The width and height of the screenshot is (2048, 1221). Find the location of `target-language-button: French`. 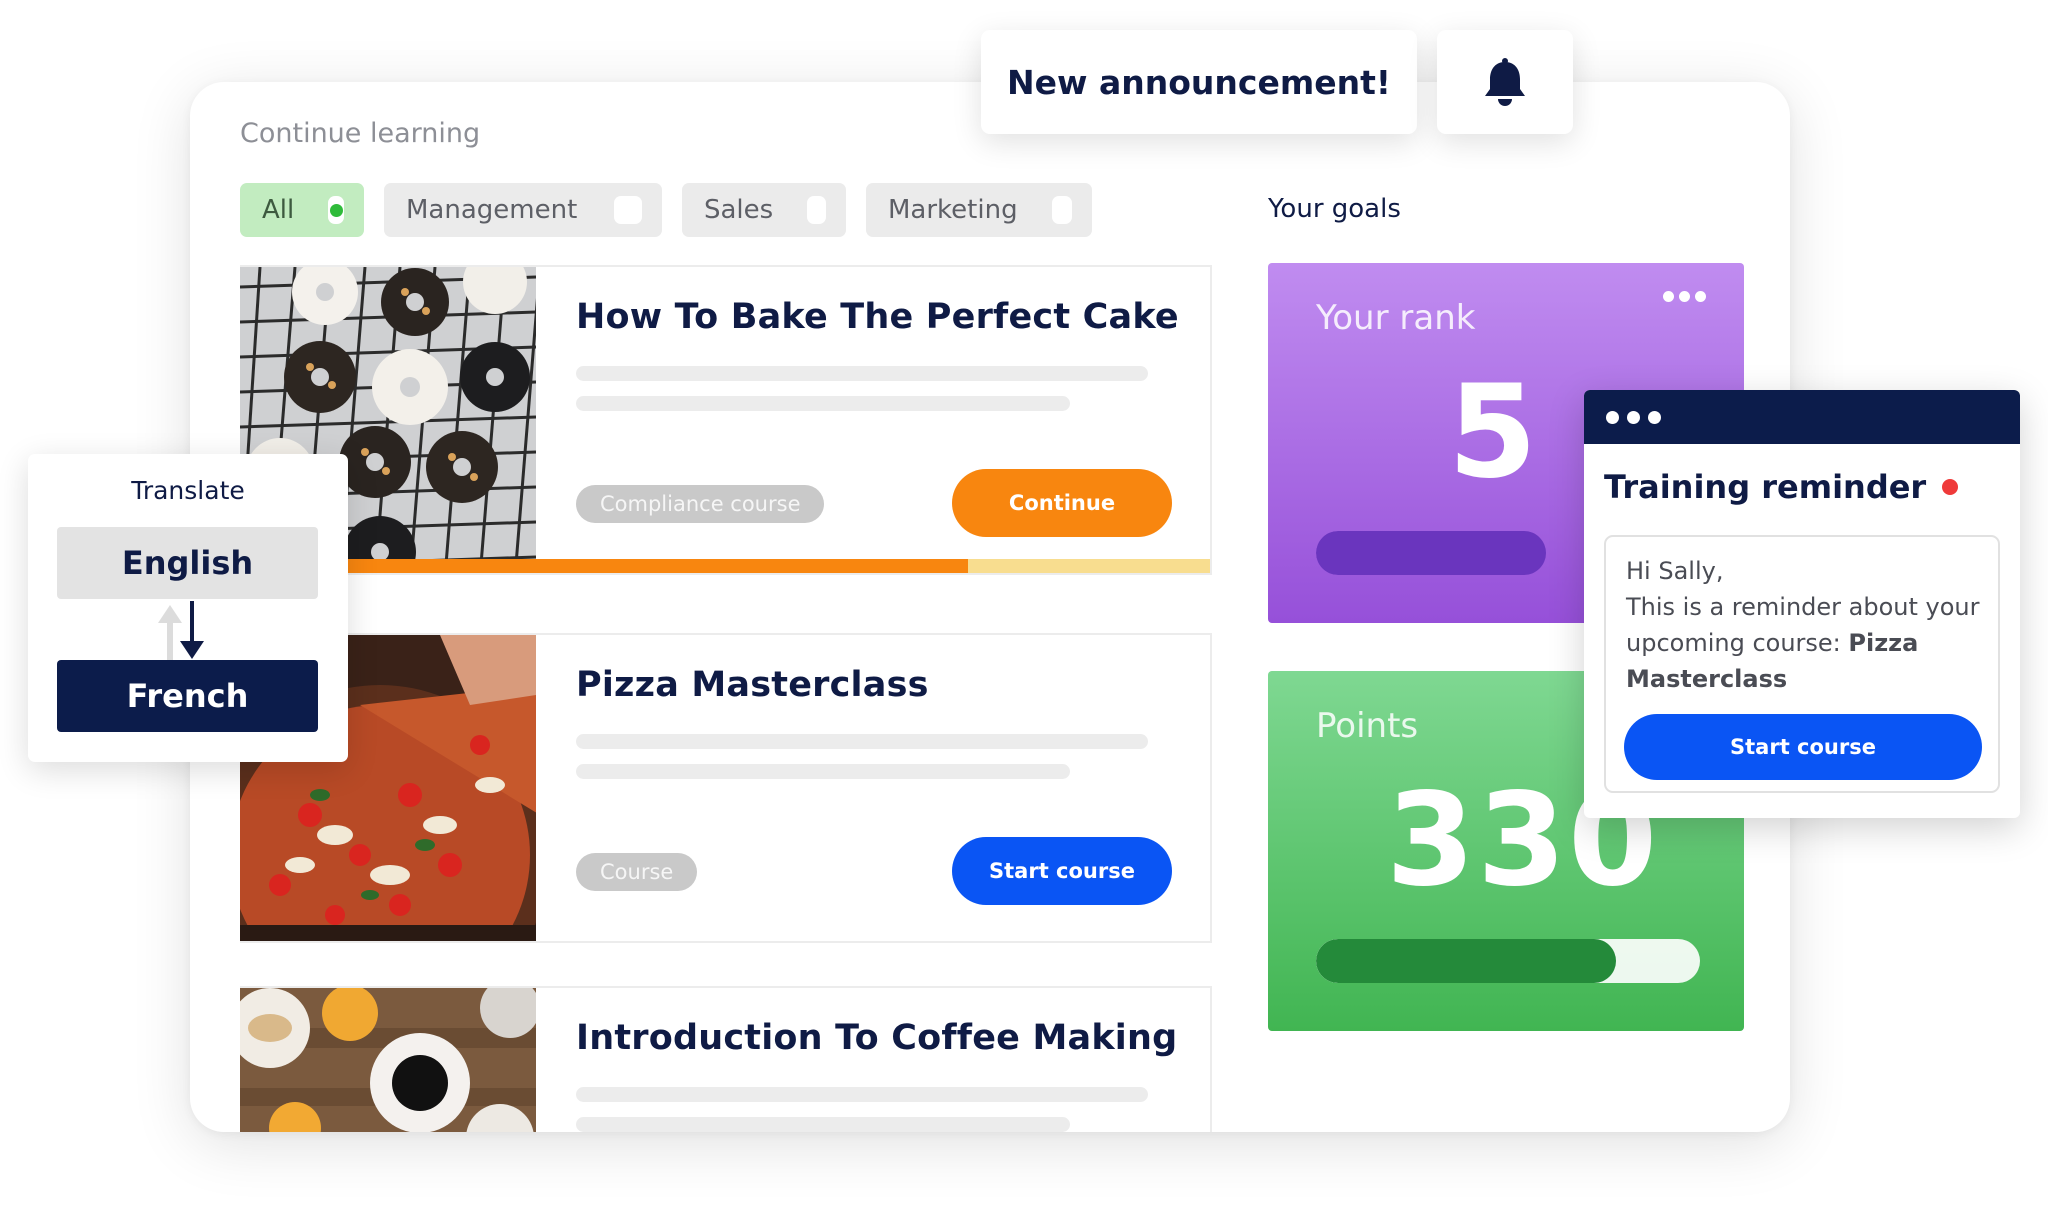

target-language-button: French is located at coordinates (187, 696).